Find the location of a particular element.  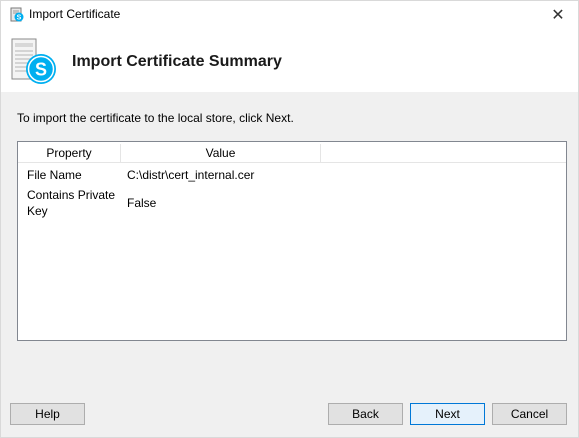

property-cell: Contains Private Key is located at coordinates (69, 203).